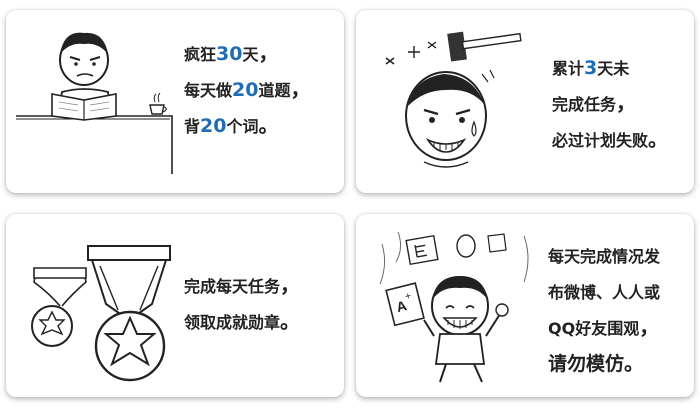  What do you see at coordinates (242, 321) in the screenshot?
I see `panel-3-line-2: 领取成就勋章。` at bounding box center [242, 321].